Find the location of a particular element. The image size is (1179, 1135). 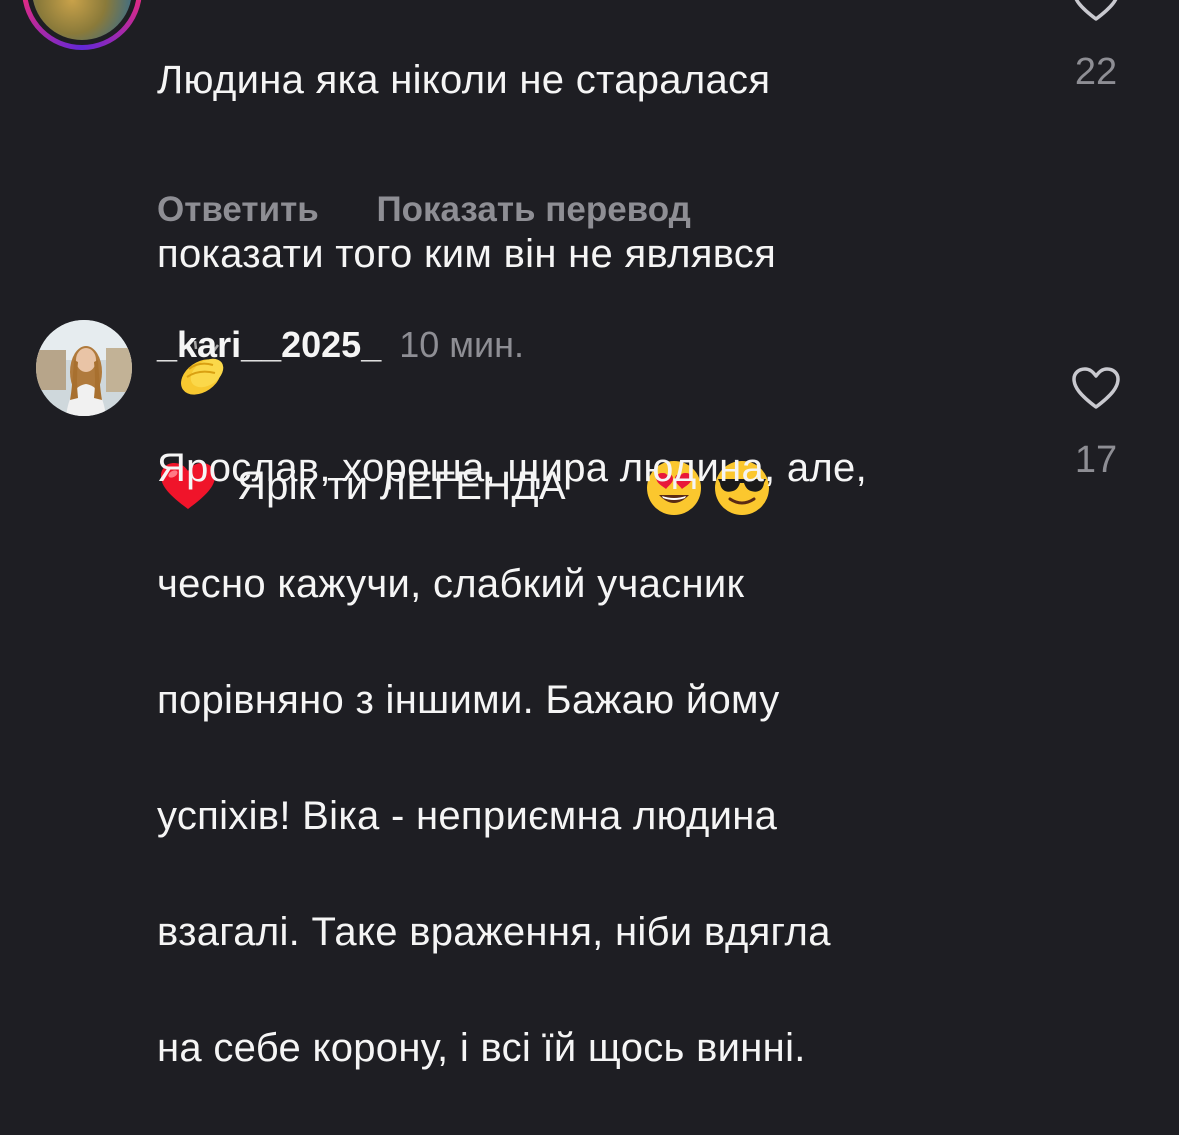

like-group: 17 is located at coordinates (1096, 424).